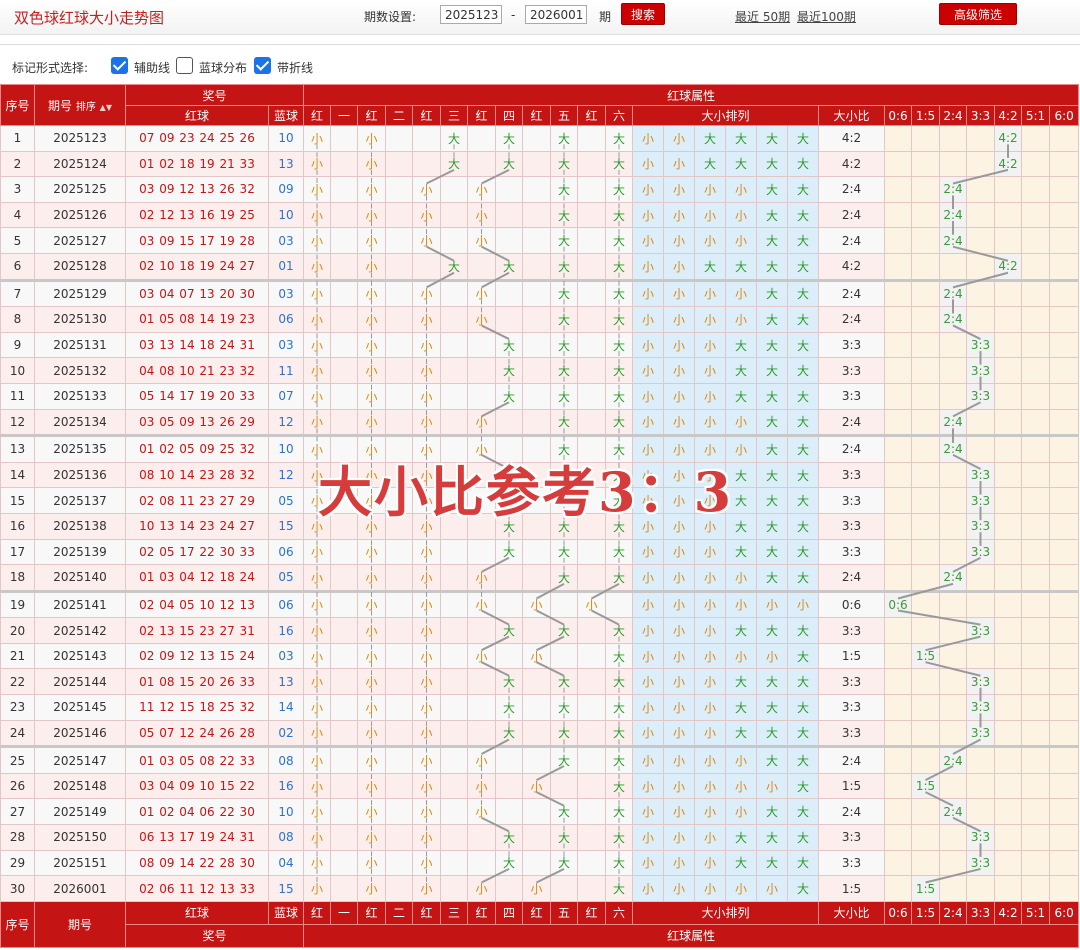 This screenshot has width=1080, height=950. What do you see at coordinates (537, 115) in the screenshot?
I see `col-pos-8: 红` at bounding box center [537, 115].